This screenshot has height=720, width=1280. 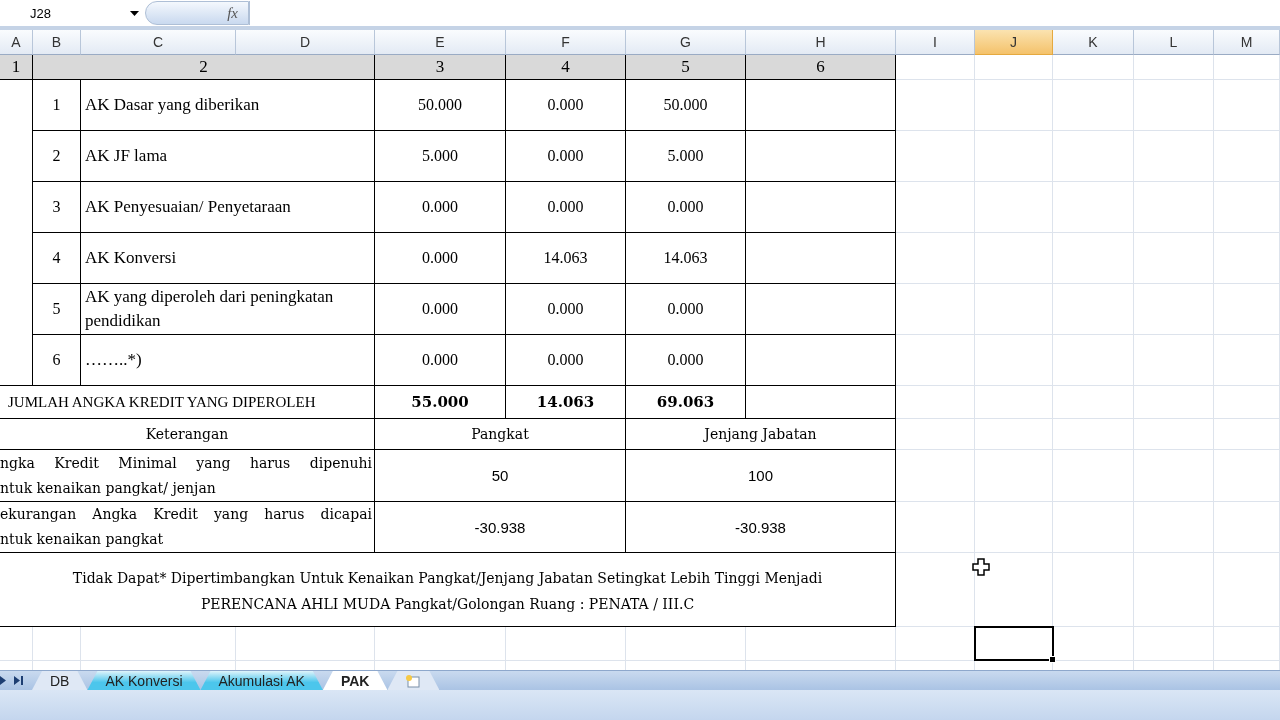 What do you see at coordinates (1014, 643) in the screenshot?
I see `active-cell` at bounding box center [1014, 643].